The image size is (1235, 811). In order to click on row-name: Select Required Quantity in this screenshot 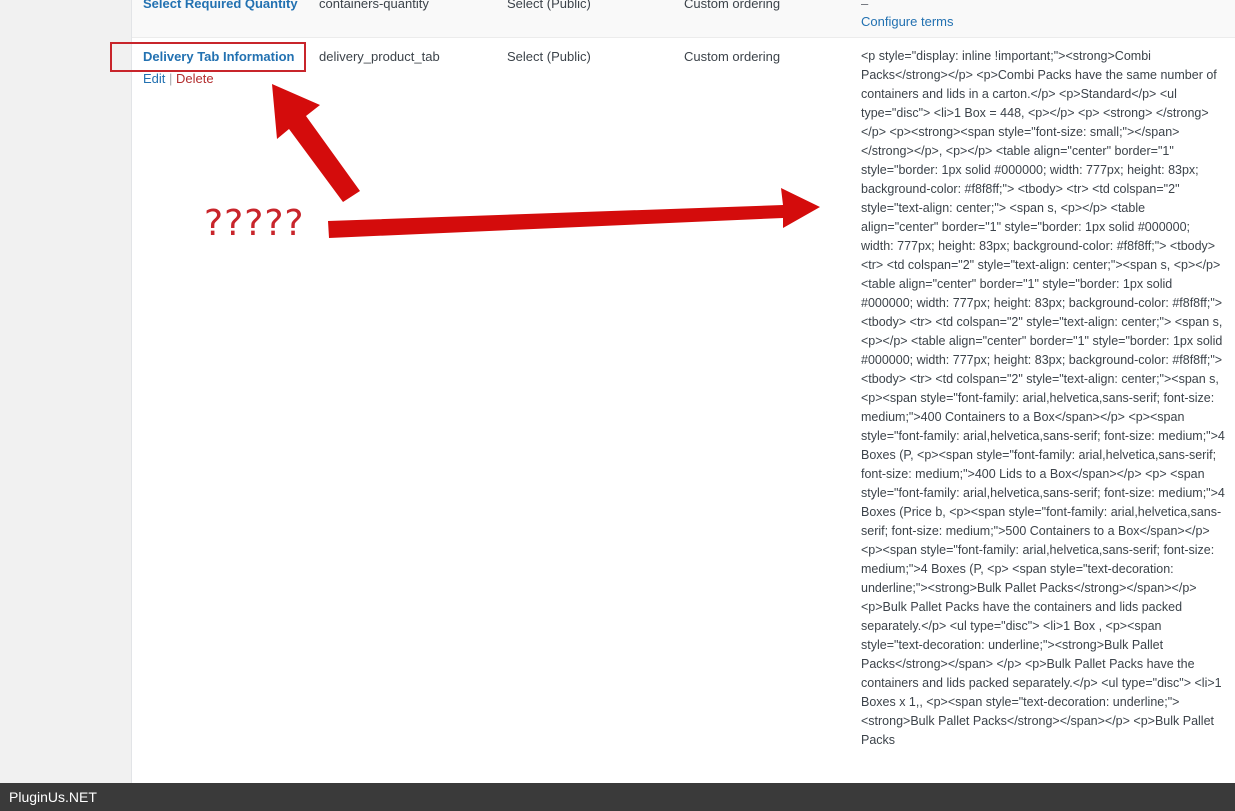, I will do `click(220, 6)`.